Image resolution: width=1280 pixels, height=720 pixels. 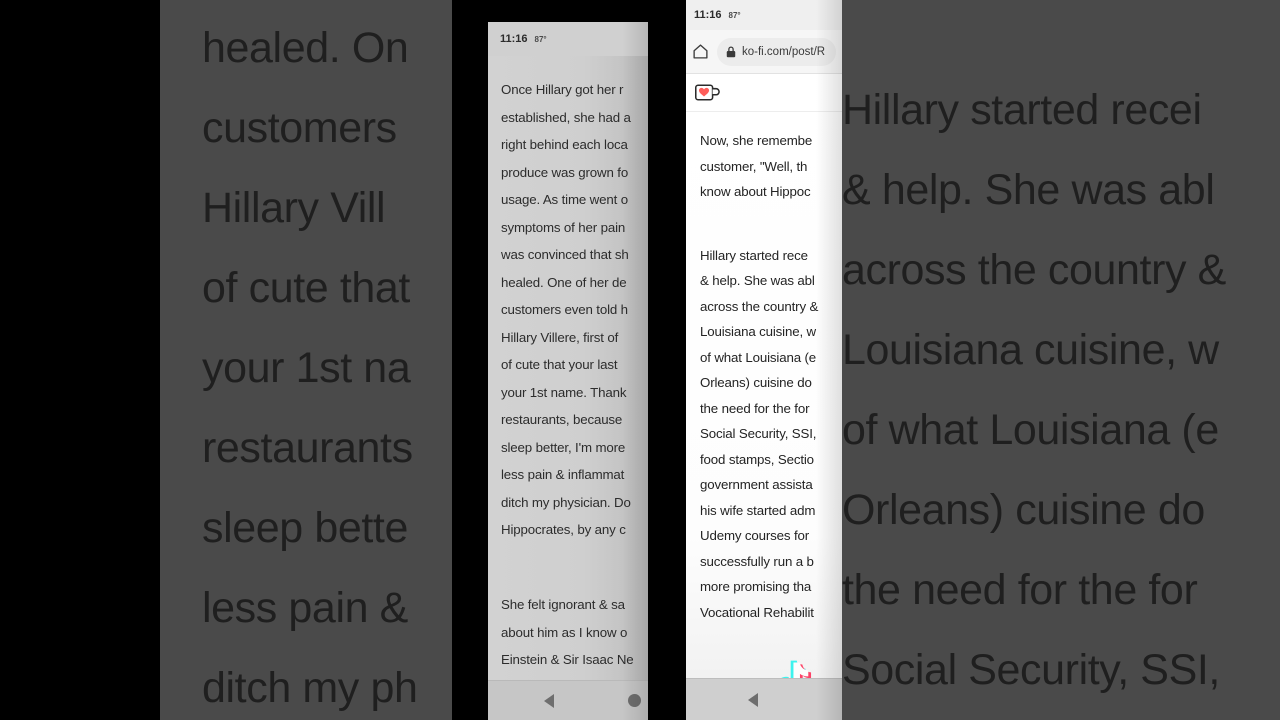 What do you see at coordinates (305, 48) in the screenshot?
I see `bg-line: healed. On` at bounding box center [305, 48].